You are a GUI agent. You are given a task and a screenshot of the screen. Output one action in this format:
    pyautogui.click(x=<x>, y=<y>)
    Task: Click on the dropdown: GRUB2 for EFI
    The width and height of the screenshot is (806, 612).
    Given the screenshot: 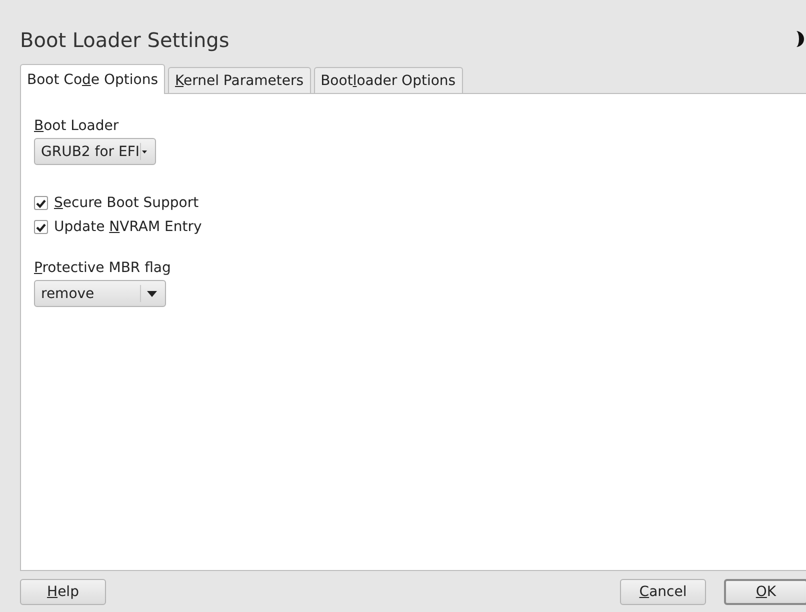 What is the action you would take?
    pyautogui.click(x=95, y=151)
    